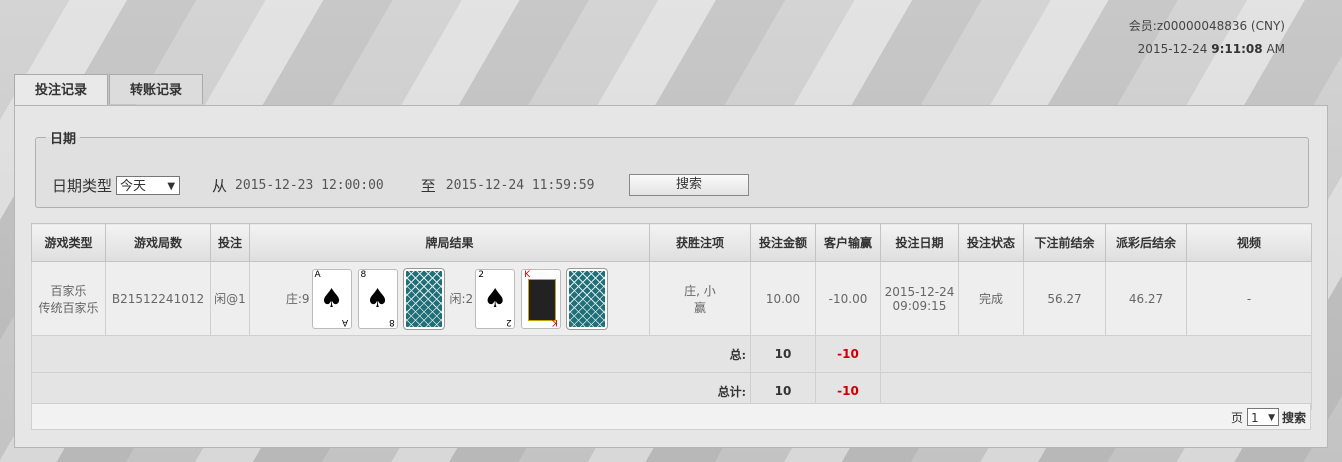 Image resolution: width=1342 pixels, height=462 pixels. I want to click on card-result: 庄:9 A ♠ A 8 ♠ 8 闲:2 2 ♠ 2 KK, so click(449, 298).